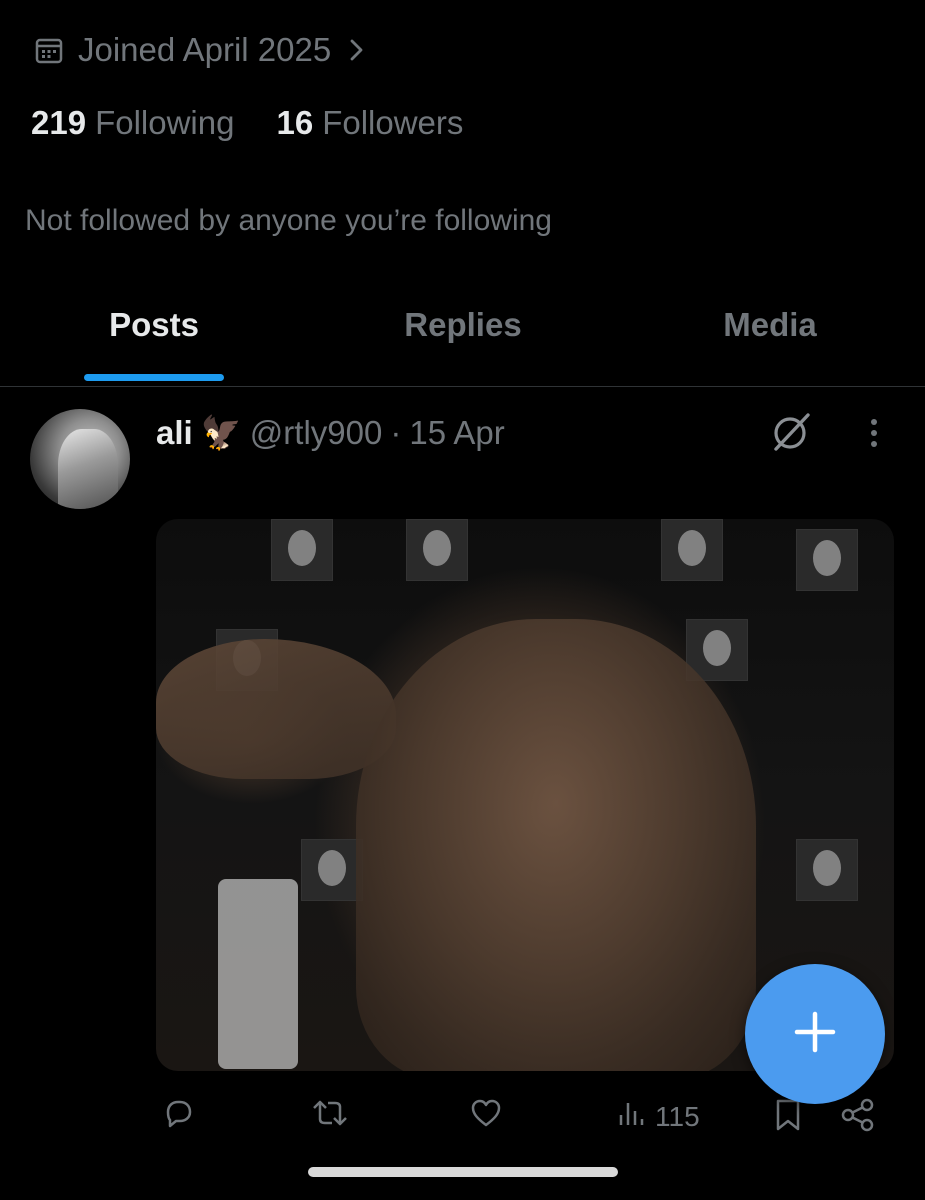 The height and width of the screenshot is (1200, 925). I want to click on share-icon, so click(858, 1118).